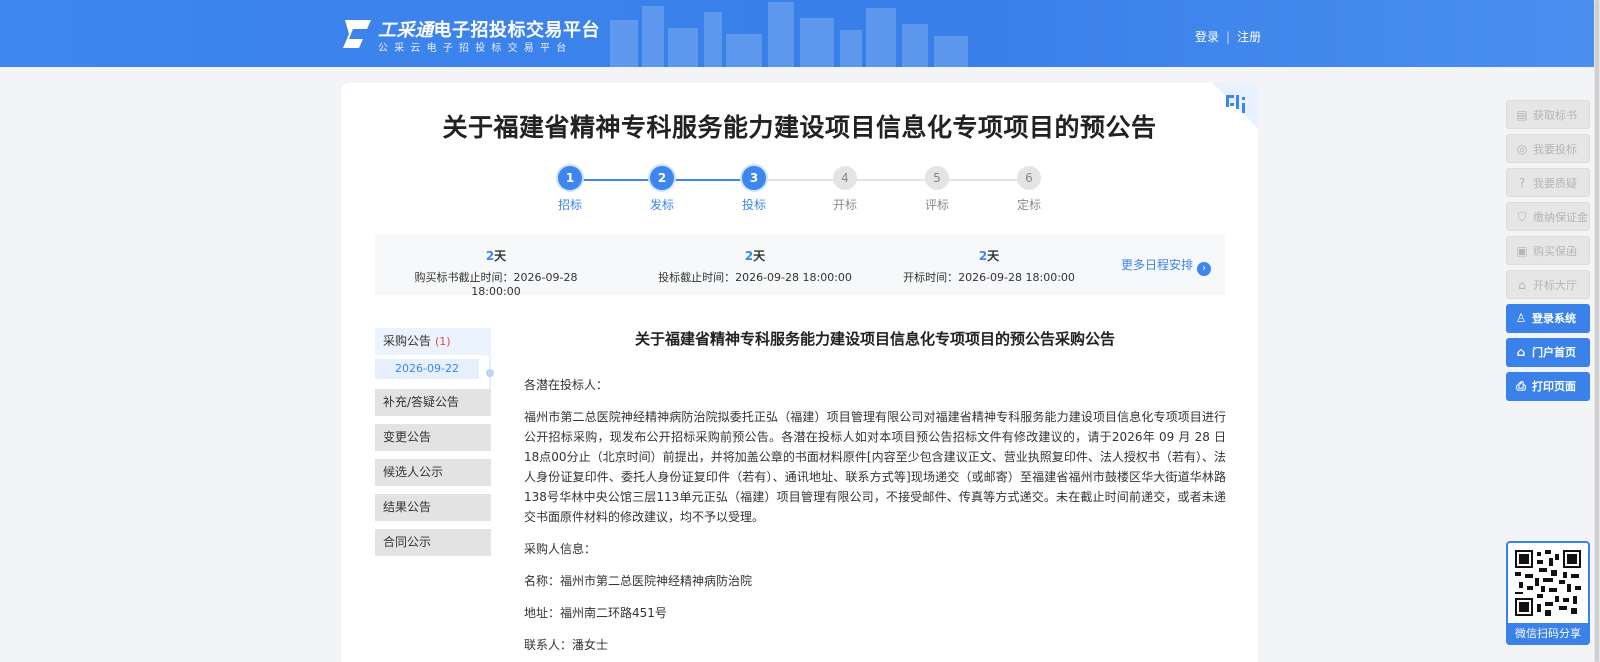 The width and height of the screenshot is (1600, 662). I want to click on notice-date-link: 2026-09-22, so click(427, 369).